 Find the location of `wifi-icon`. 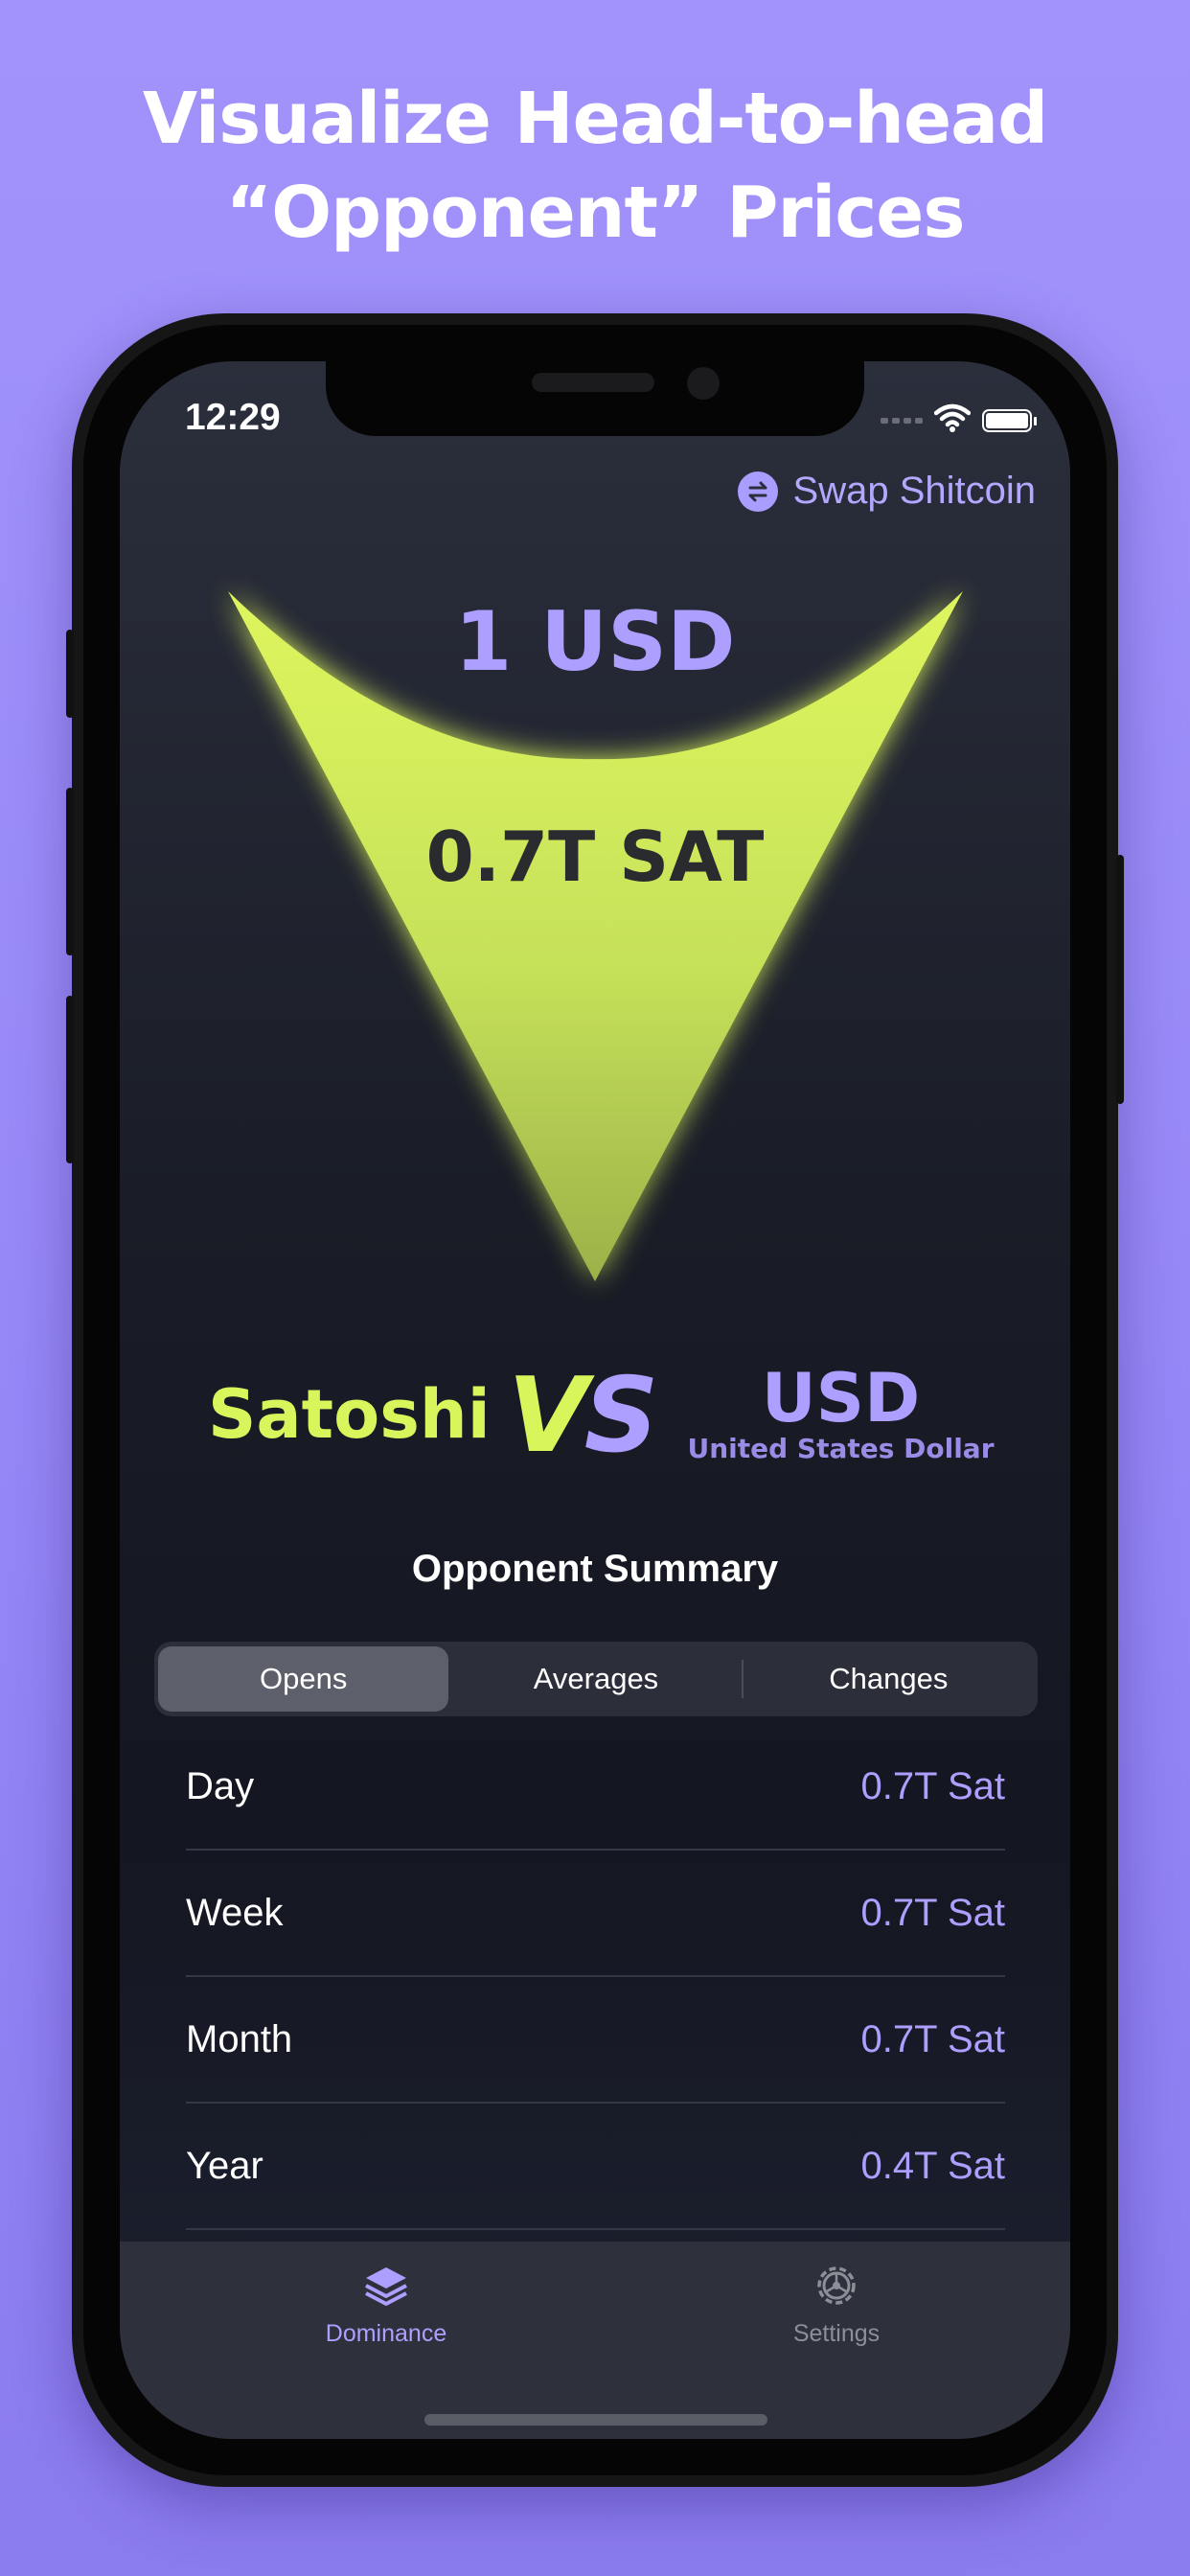

wifi-icon is located at coordinates (952, 420).